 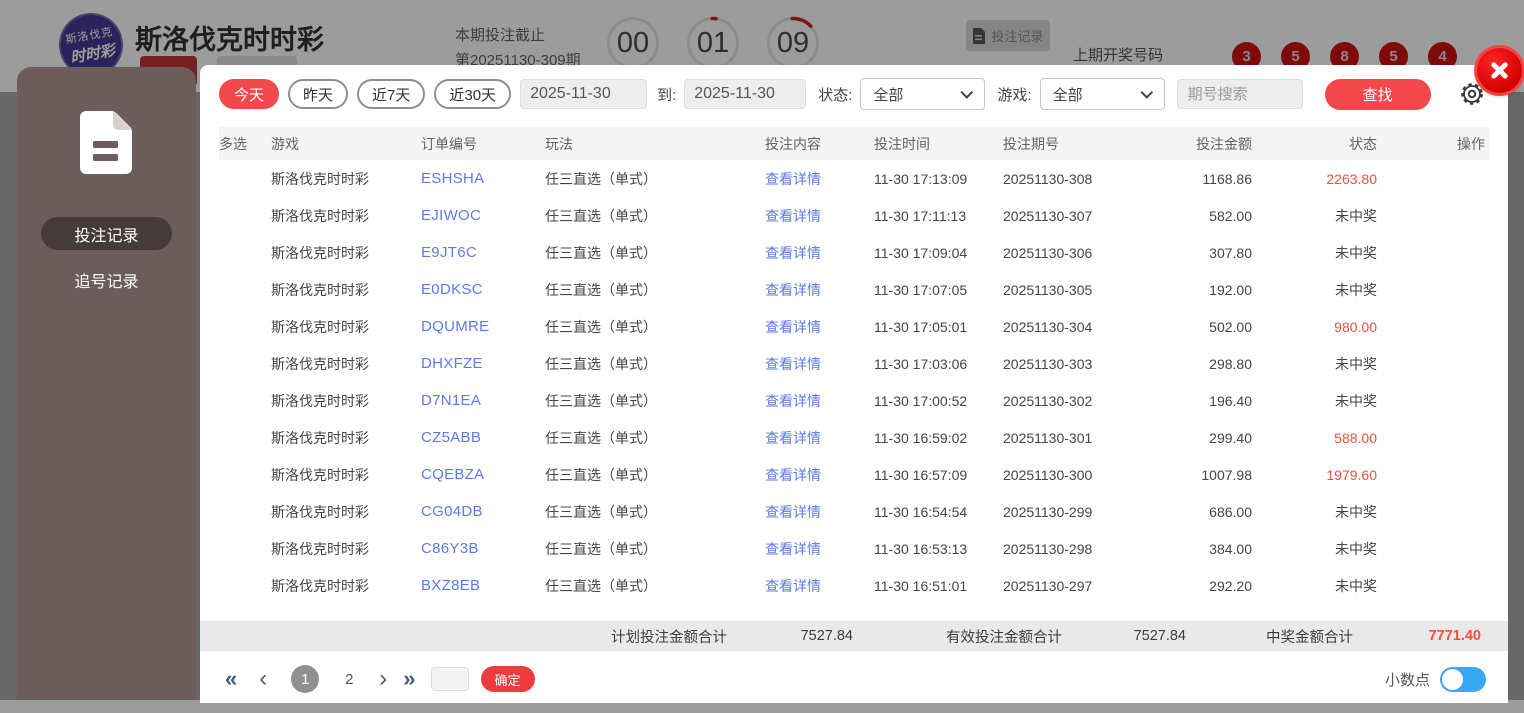 What do you see at coordinates (1230, 326) in the screenshot?
I see `cell-bet-amount: 502.00` at bounding box center [1230, 326].